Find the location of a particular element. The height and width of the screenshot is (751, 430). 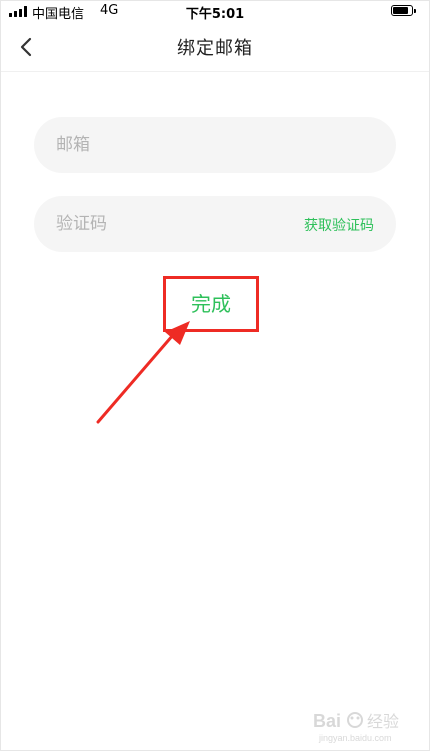

get-code-button: 获取验证码 is located at coordinates (339, 225).